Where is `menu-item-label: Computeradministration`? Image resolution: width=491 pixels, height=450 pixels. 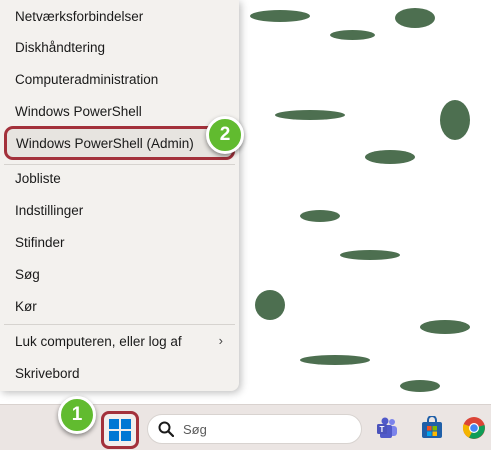 menu-item-label: Computeradministration is located at coordinates (87, 79).